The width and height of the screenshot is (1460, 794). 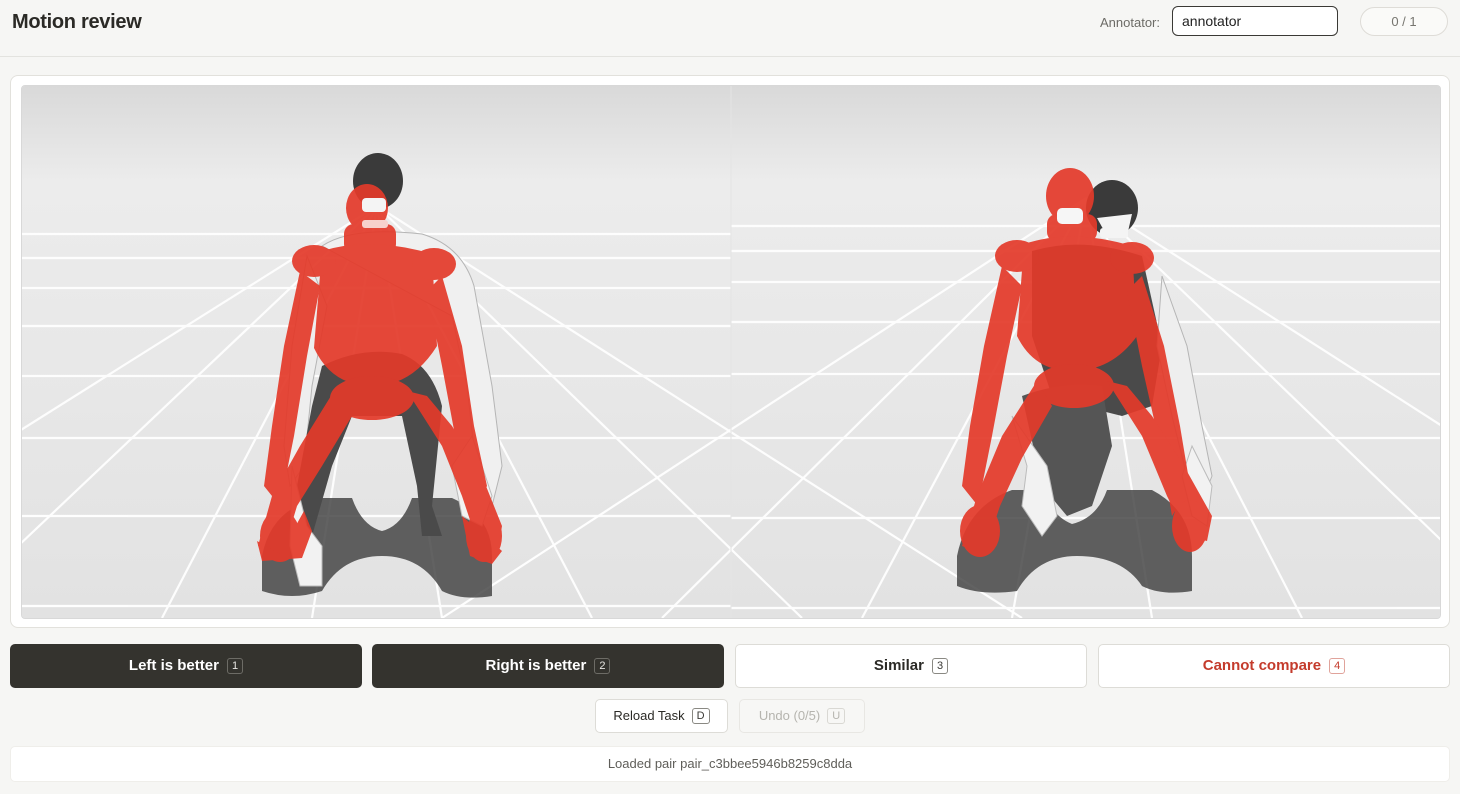 I want to click on left-is-better-label: Left is better, so click(x=173, y=665).